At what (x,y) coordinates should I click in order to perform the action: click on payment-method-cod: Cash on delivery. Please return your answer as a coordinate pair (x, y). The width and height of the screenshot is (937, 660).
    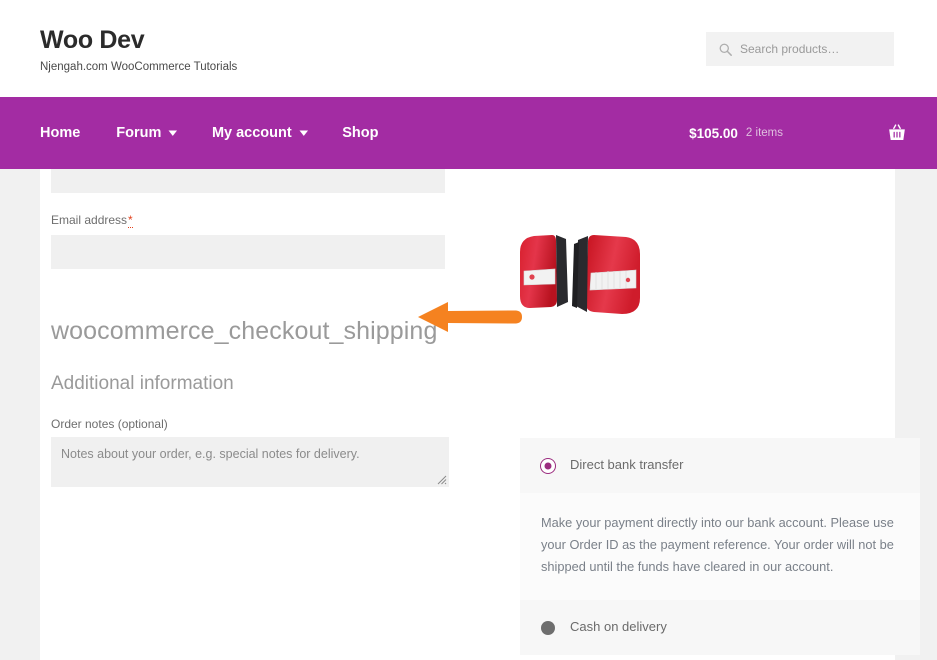
    Looking at the image, I should click on (720, 627).